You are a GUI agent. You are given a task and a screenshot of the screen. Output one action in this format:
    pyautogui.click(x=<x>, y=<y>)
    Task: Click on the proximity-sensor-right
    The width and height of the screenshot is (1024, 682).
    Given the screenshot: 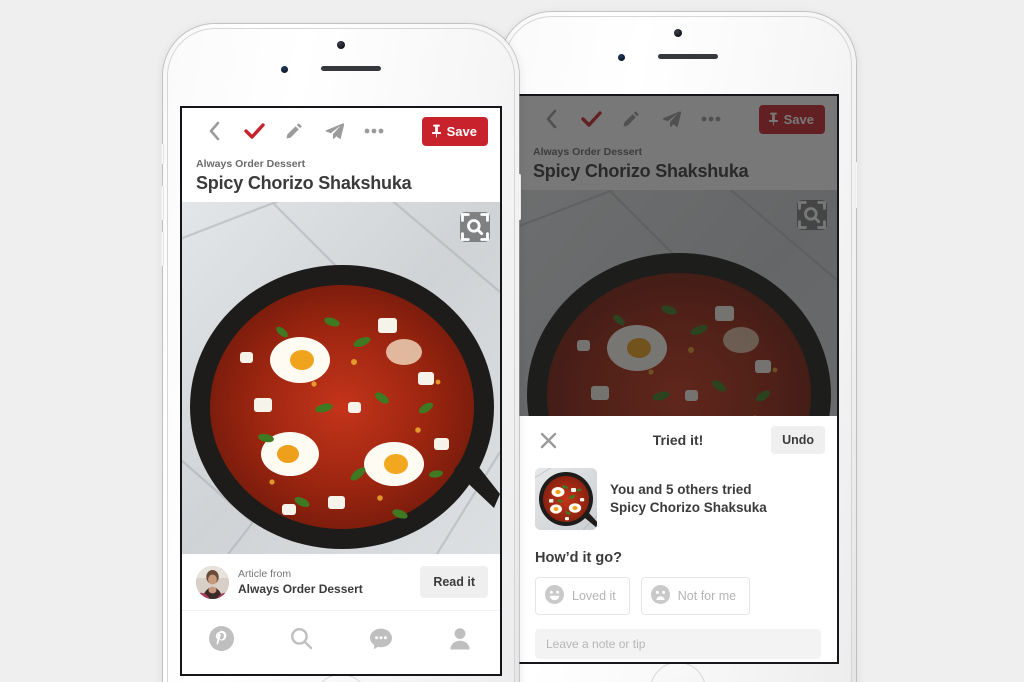 What is the action you would take?
    pyautogui.click(x=621, y=57)
    